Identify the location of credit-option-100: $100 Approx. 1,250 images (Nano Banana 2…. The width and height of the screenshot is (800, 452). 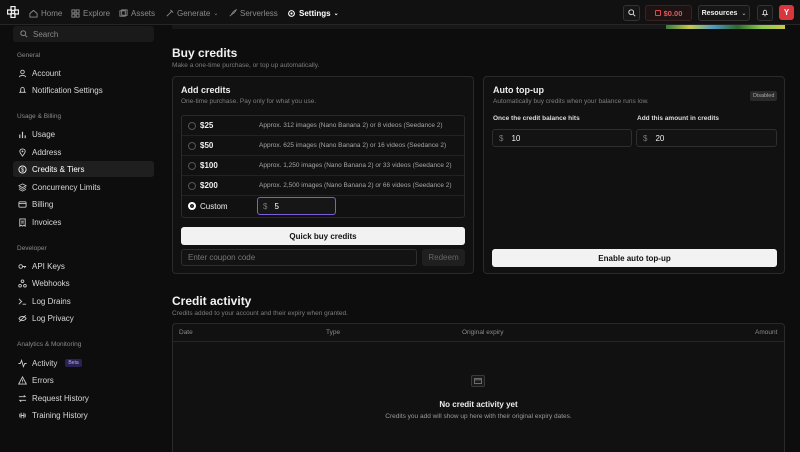
(323, 166).